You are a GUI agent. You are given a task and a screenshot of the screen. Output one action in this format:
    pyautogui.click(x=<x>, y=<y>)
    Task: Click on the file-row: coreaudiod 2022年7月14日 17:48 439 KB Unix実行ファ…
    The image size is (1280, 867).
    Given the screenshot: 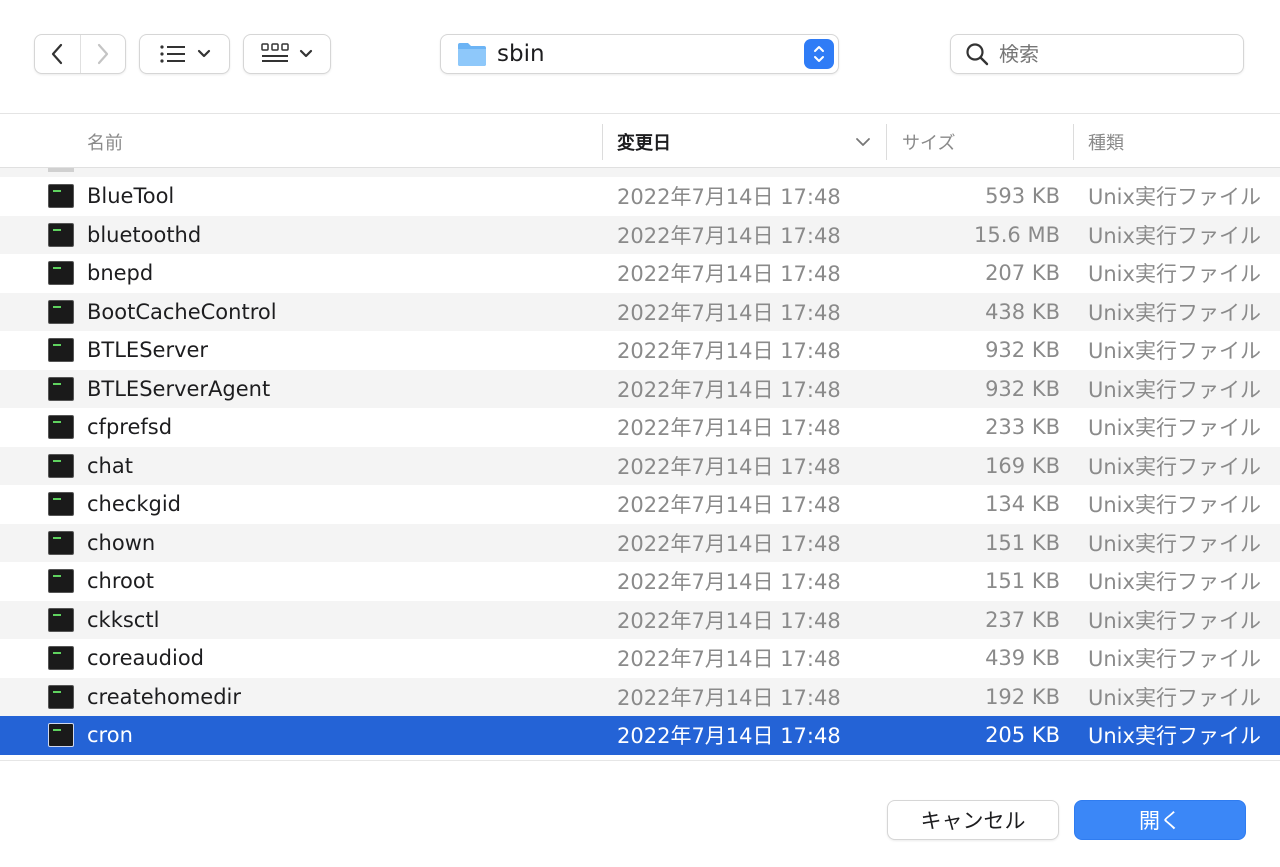 What is the action you would take?
    pyautogui.click(x=640, y=658)
    